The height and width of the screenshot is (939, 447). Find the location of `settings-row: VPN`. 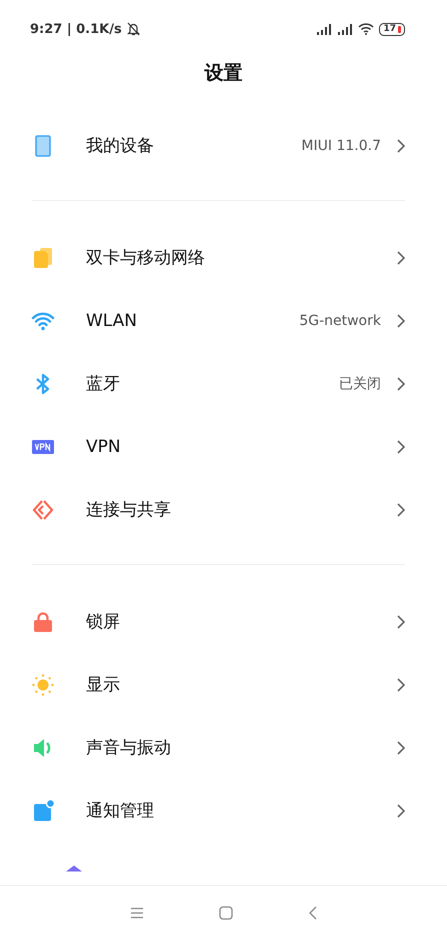

settings-row: VPN is located at coordinates (223, 446).